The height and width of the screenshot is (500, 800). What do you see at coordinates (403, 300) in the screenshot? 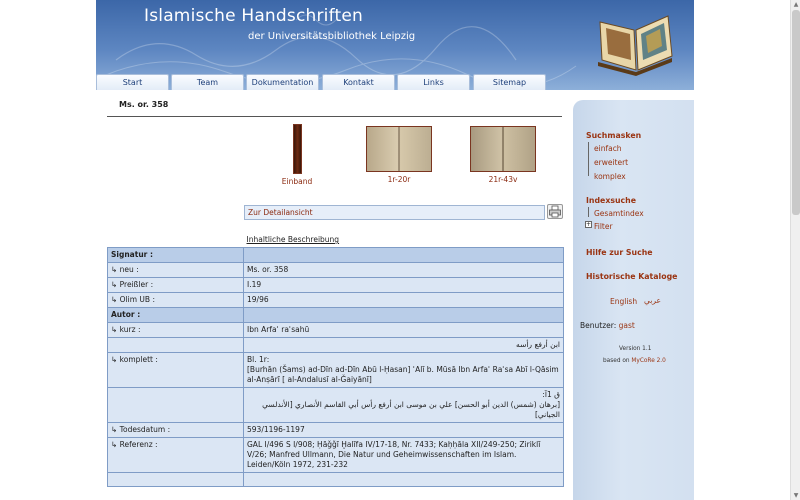
I see `field-value: 19/96` at bounding box center [403, 300].